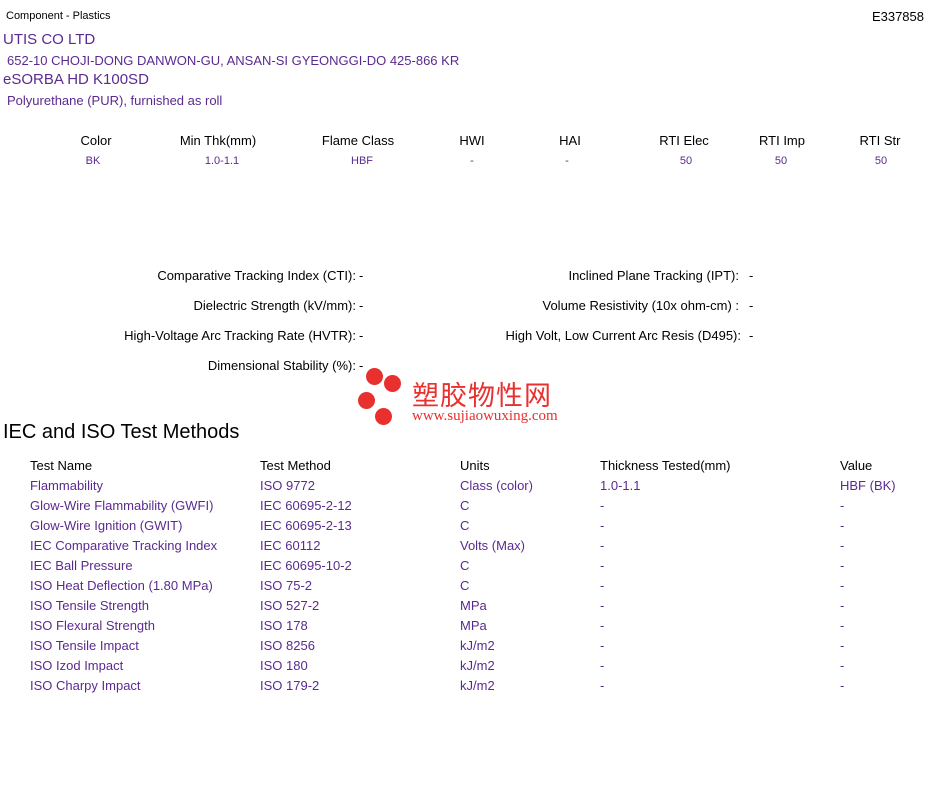 This screenshot has width=950, height=800. What do you see at coordinates (218, 140) in the screenshot?
I see `prop-header-min-thk: Min Thk(mm)` at bounding box center [218, 140].